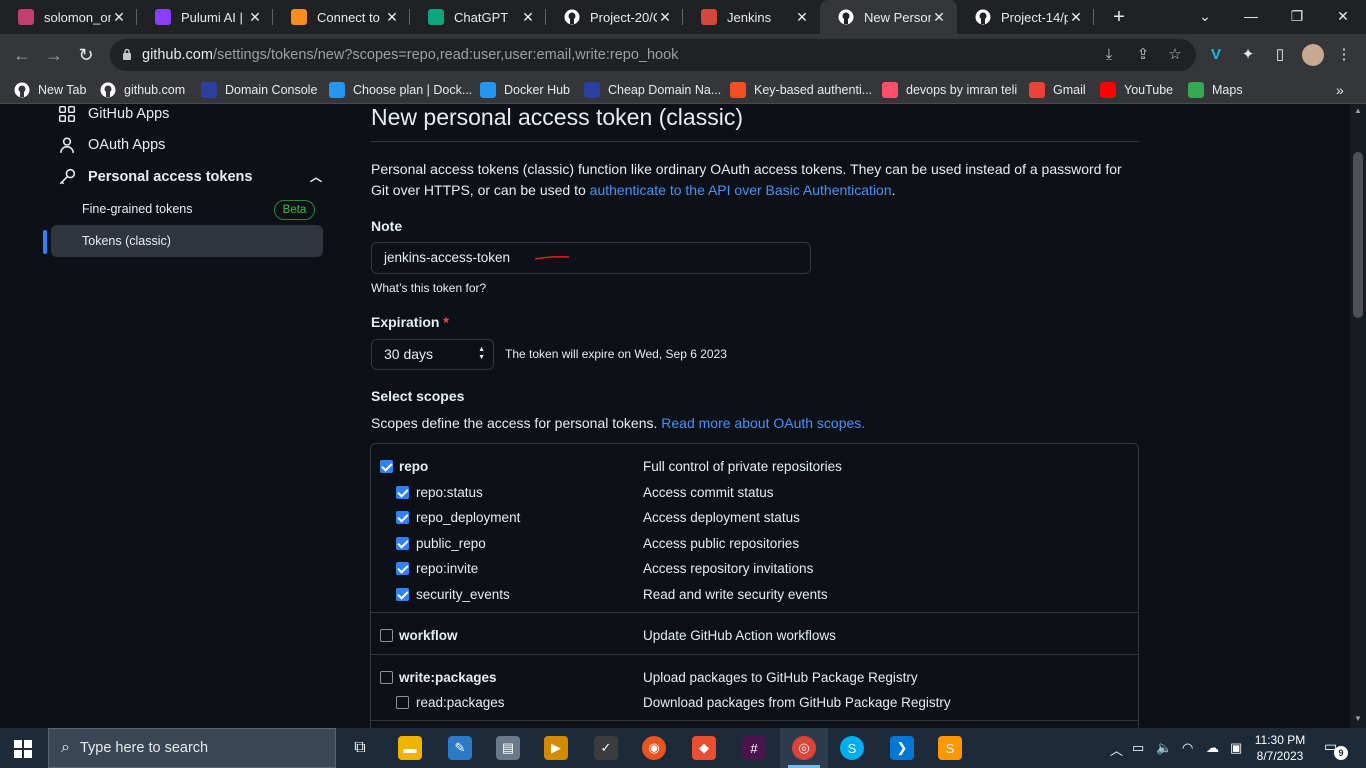 The width and height of the screenshot is (1366, 768). What do you see at coordinates (187, 177) in the screenshot?
I see `sidebar-item-personal-access-tokens: Personal access tokens ︿` at bounding box center [187, 177].